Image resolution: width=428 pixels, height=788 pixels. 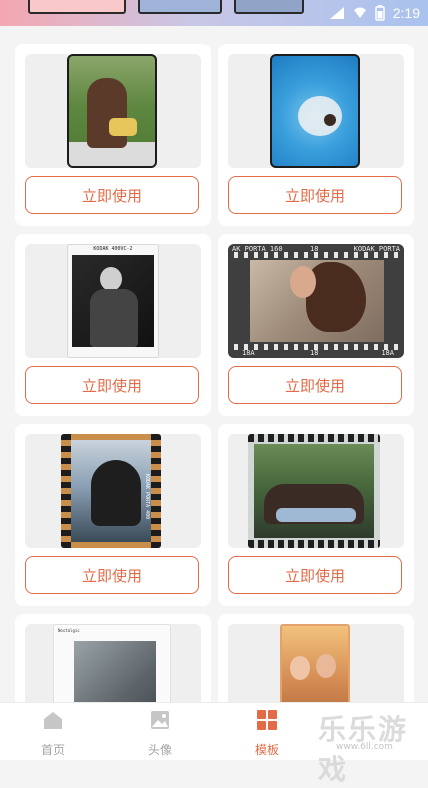 What do you see at coordinates (159, 750) in the screenshot?
I see `nav-label: 头像` at bounding box center [159, 750].